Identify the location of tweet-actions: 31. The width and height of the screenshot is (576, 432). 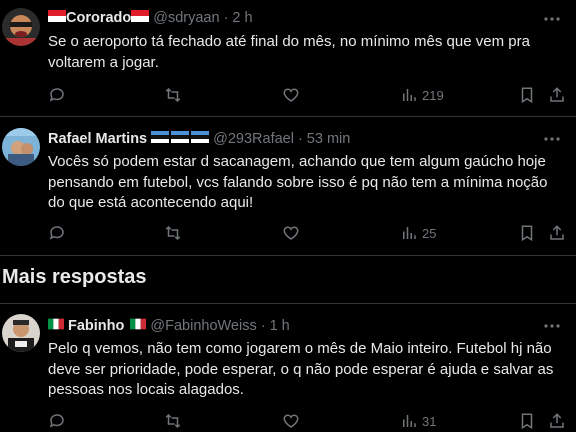
(288, 422).